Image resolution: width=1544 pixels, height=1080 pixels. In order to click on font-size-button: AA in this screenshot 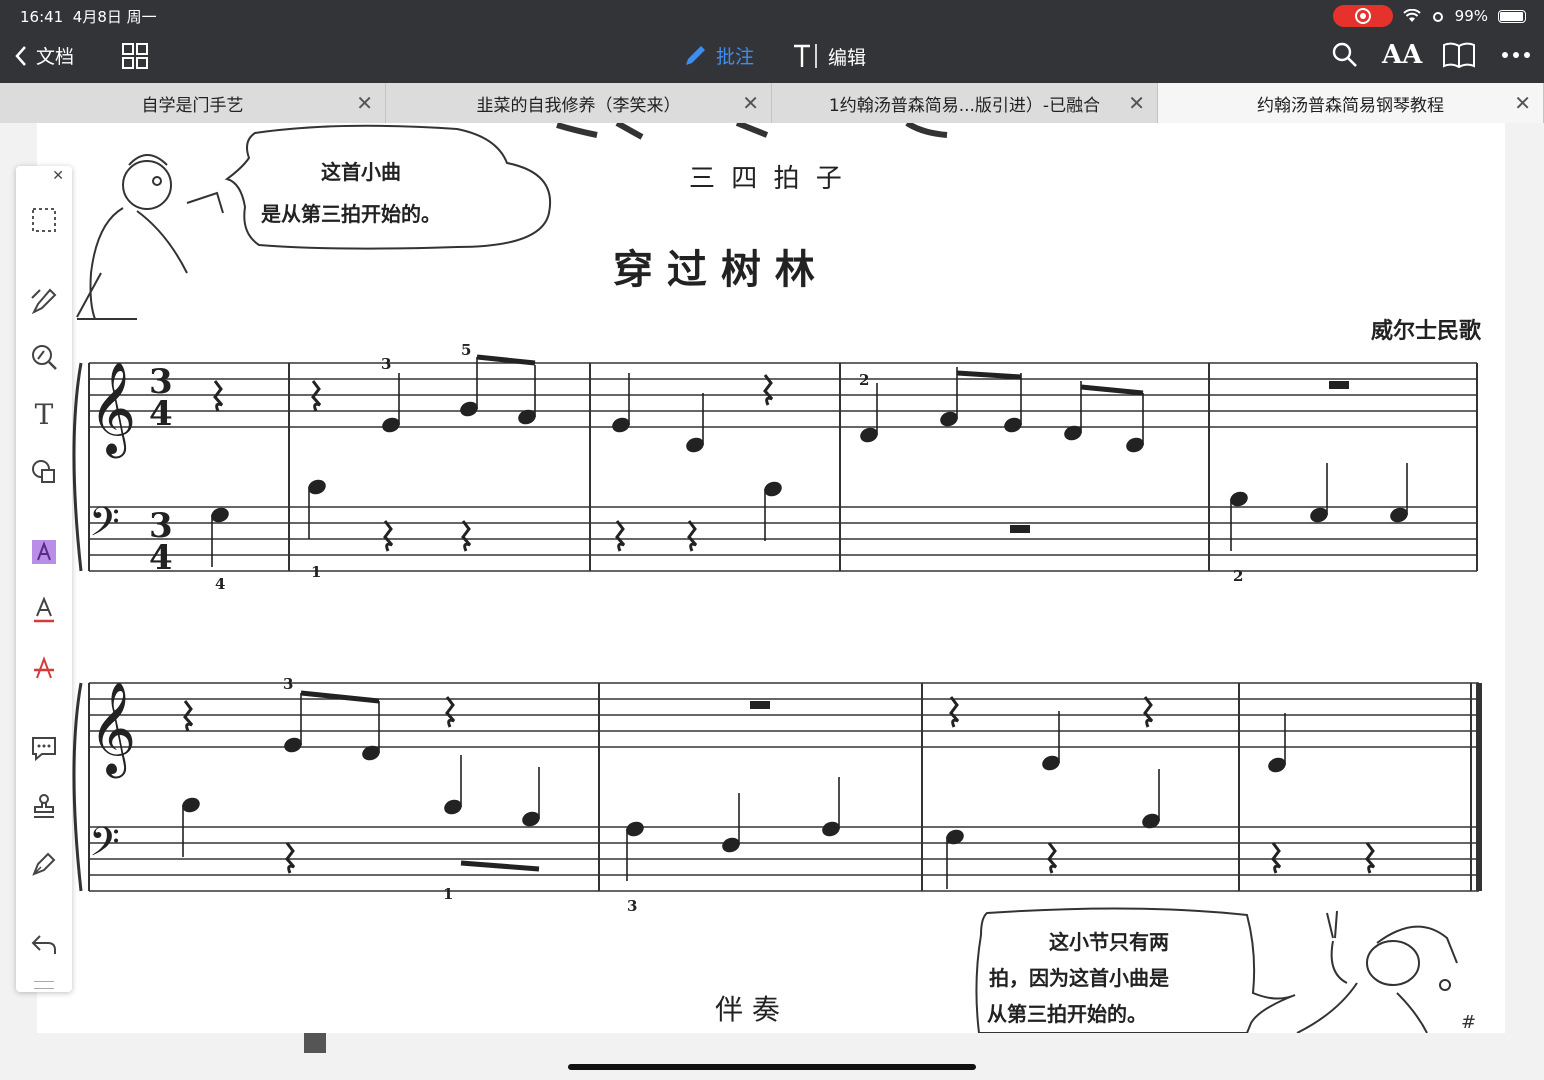, I will do `click(1402, 55)`.